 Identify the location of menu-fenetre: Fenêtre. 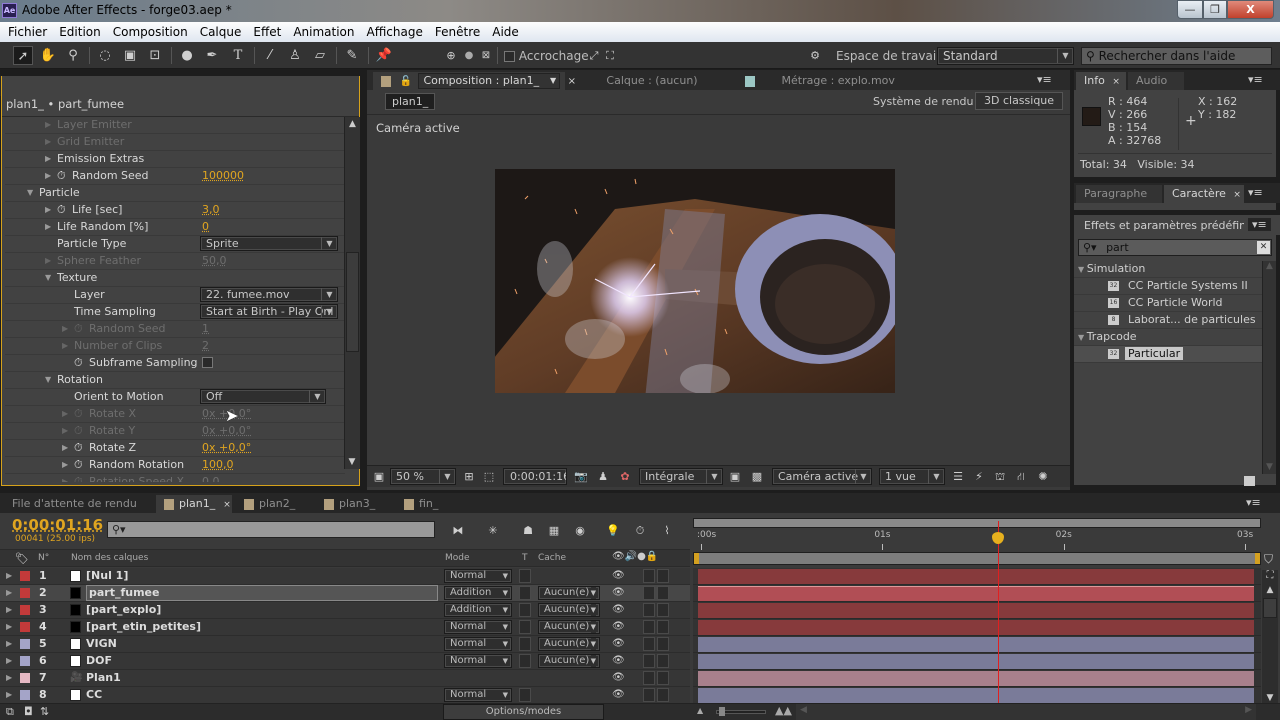
(457, 32).